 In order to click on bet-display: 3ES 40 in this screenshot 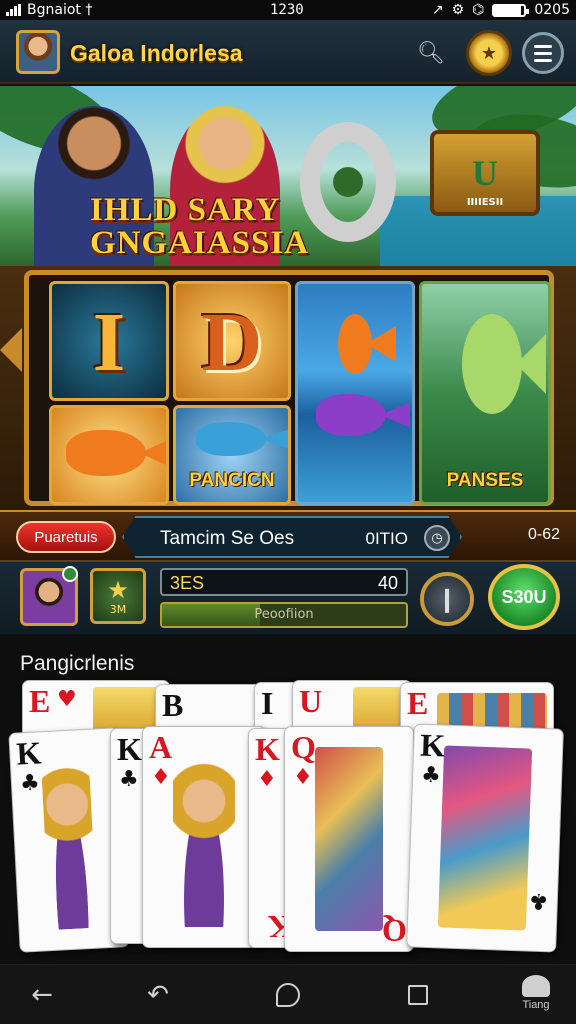, I will do `click(284, 582)`.